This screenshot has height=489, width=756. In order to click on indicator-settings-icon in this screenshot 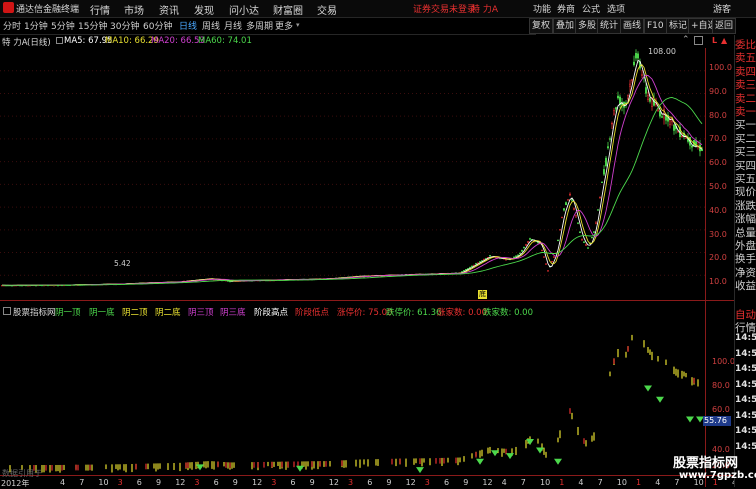, I will do `click(7, 311)`.